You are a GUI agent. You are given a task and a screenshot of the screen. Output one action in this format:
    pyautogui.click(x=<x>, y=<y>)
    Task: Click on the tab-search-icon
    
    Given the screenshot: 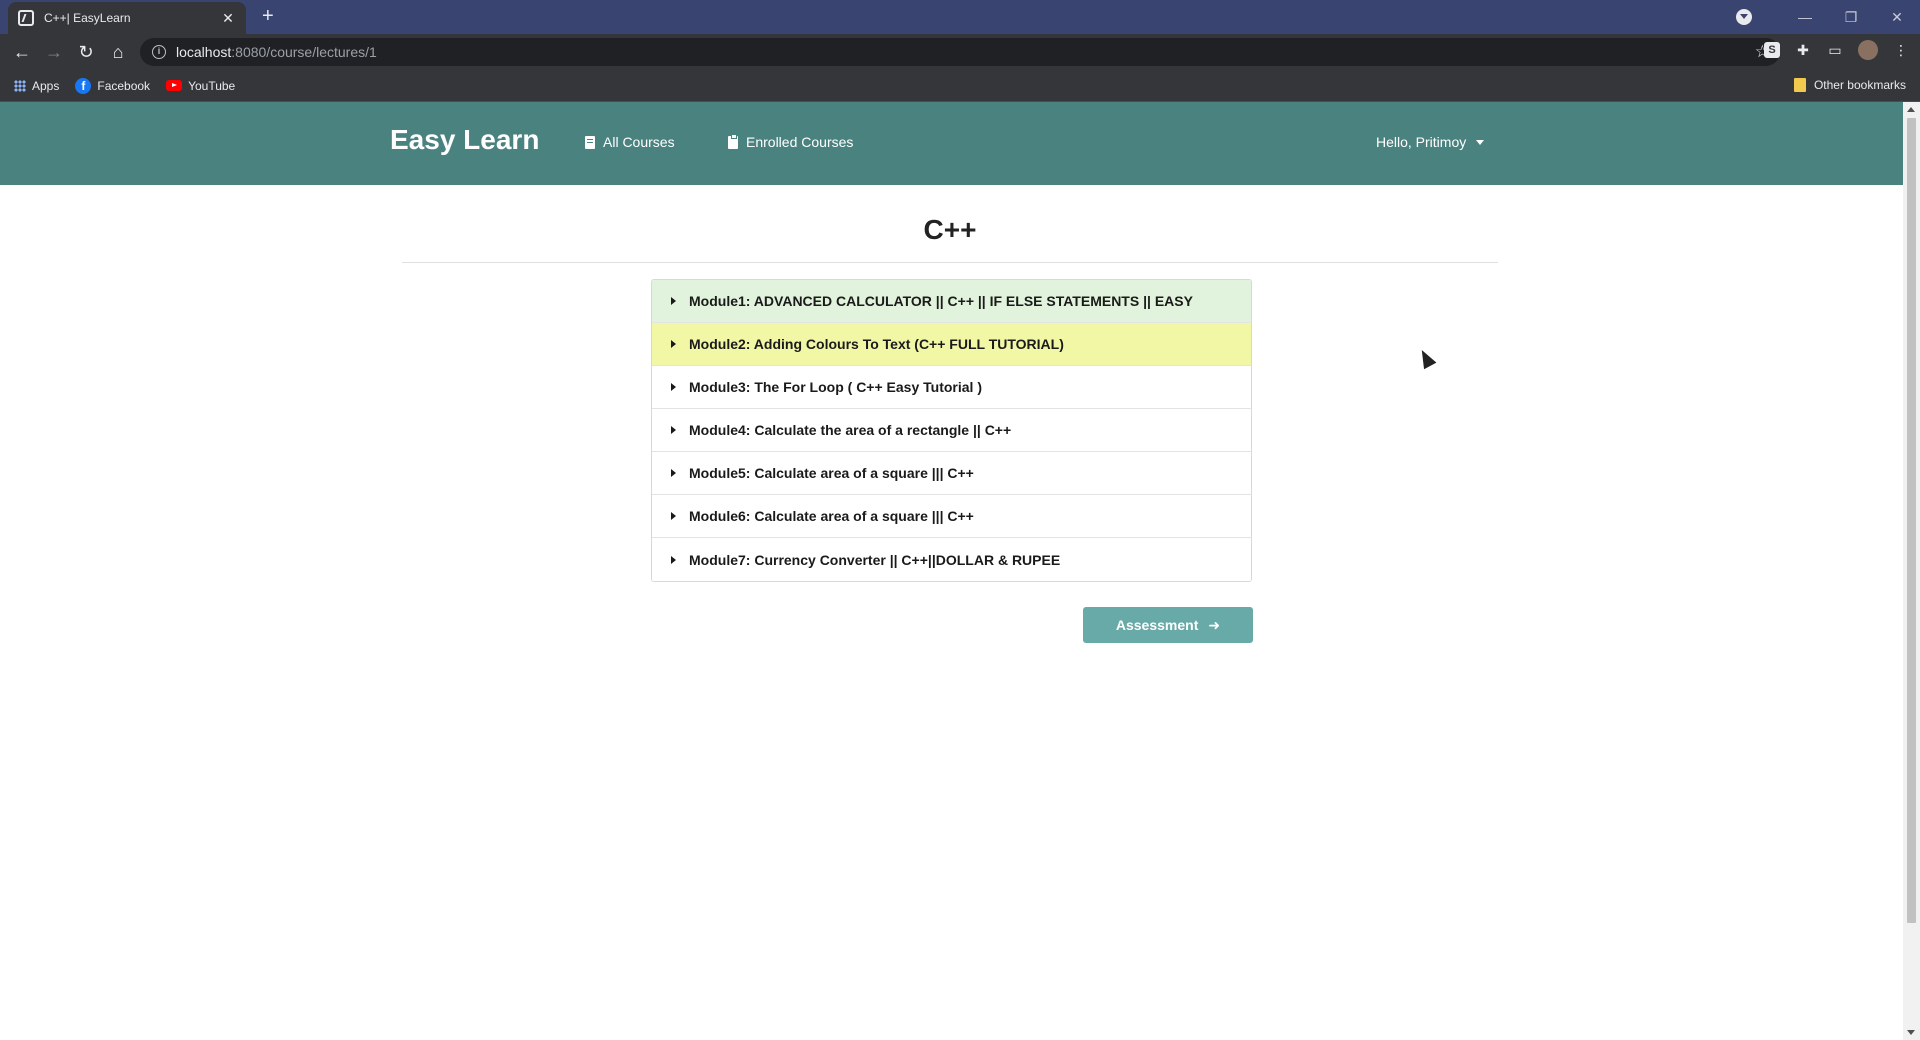 What is the action you would take?
    pyautogui.click(x=1744, y=17)
    